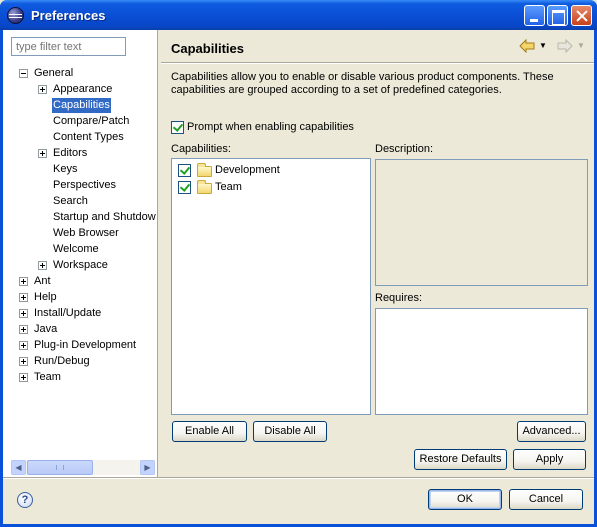 The width and height of the screenshot is (597, 527). I want to click on eclipse-app-icon, so click(15, 15).